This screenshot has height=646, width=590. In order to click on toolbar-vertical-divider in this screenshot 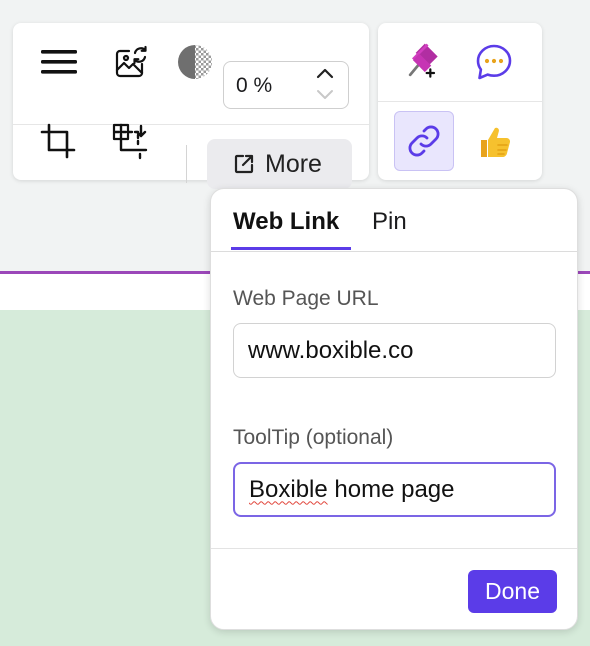, I will do `click(186, 164)`.